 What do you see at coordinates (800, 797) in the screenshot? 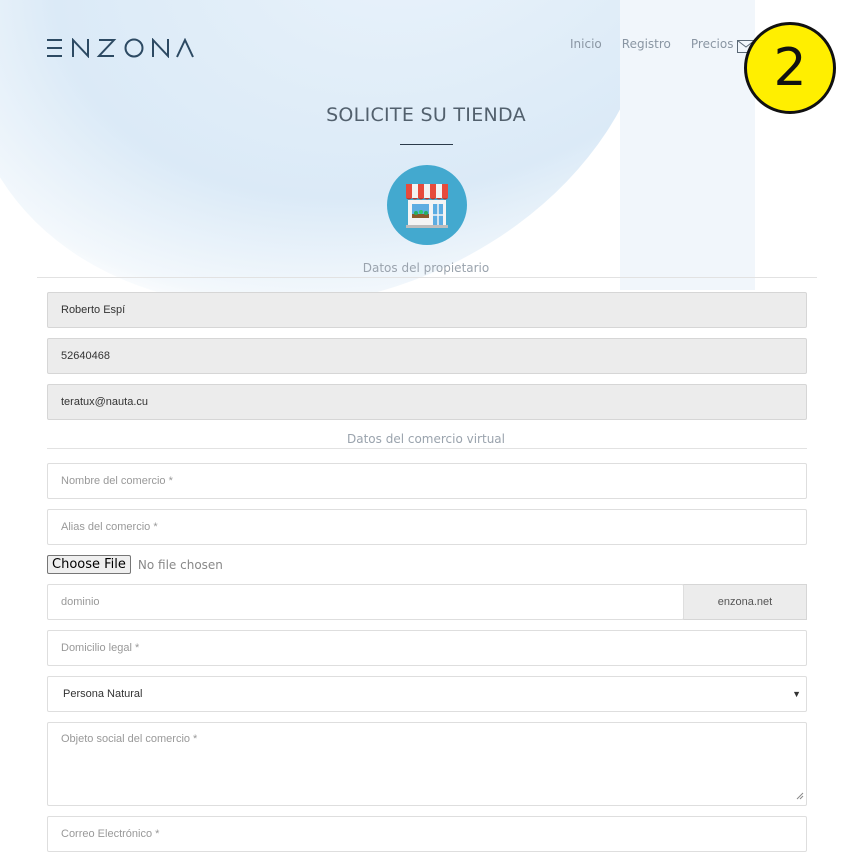
I see `resize-handle-icon` at bounding box center [800, 797].